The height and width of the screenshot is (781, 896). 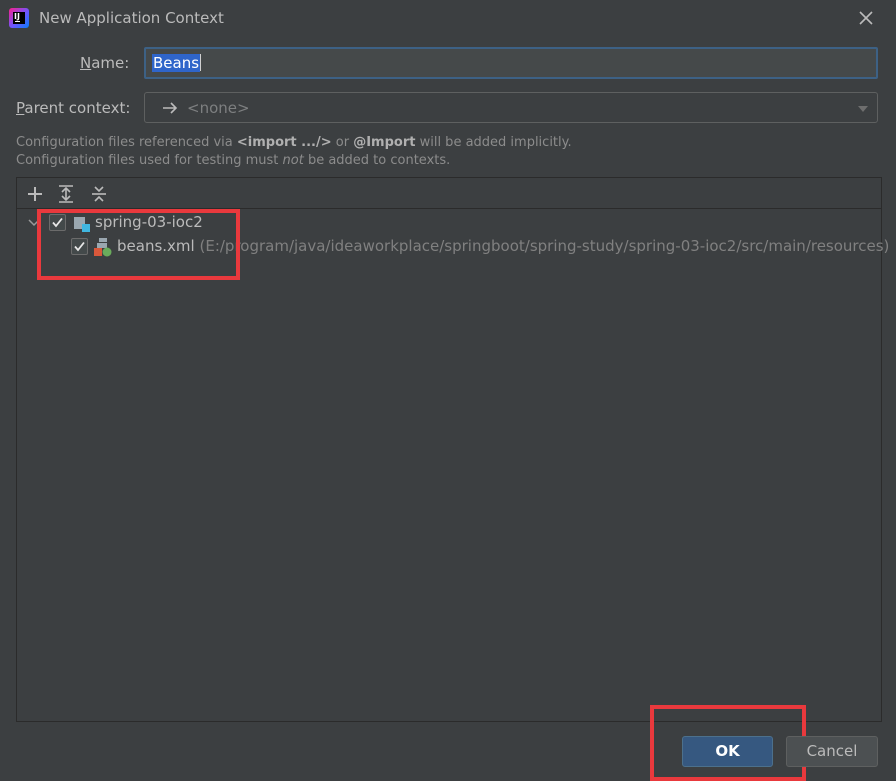 I want to click on ok-button: OK, so click(x=727, y=751).